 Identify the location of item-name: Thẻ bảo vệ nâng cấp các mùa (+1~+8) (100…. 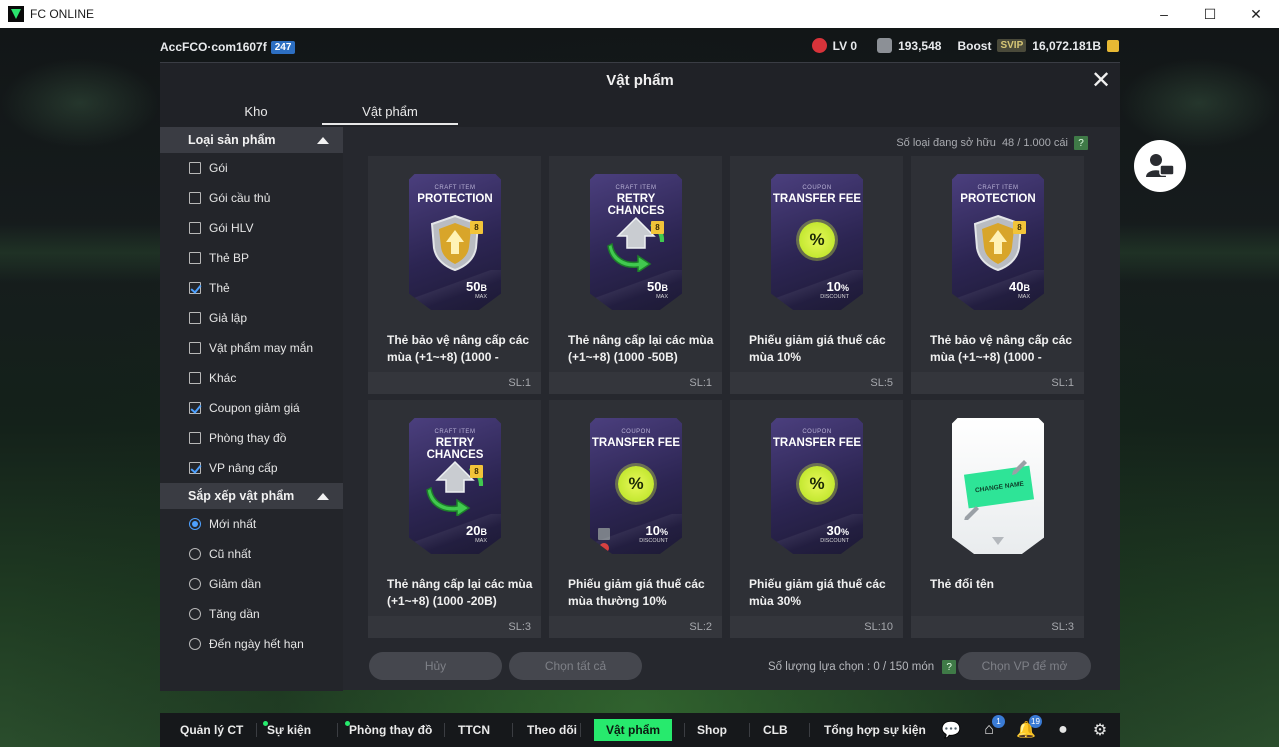
(458, 348).